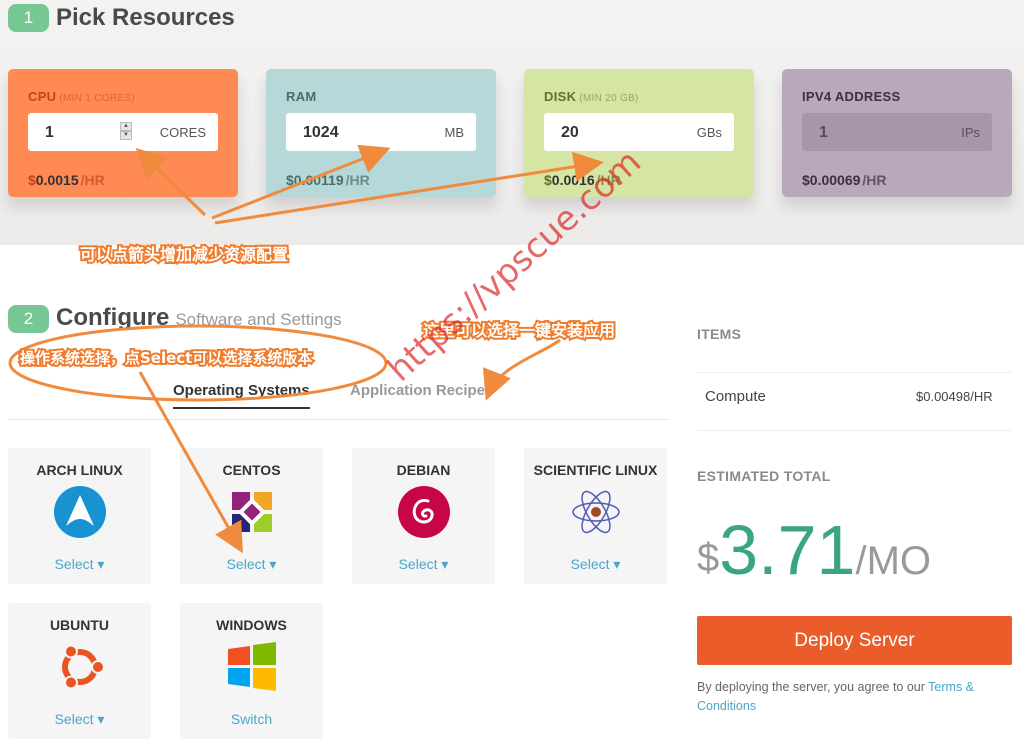 The height and width of the screenshot is (755, 1024). What do you see at coordinates (424, 512) in the screenshot?
I see `debian-icon` at bounding box center [424, 512].